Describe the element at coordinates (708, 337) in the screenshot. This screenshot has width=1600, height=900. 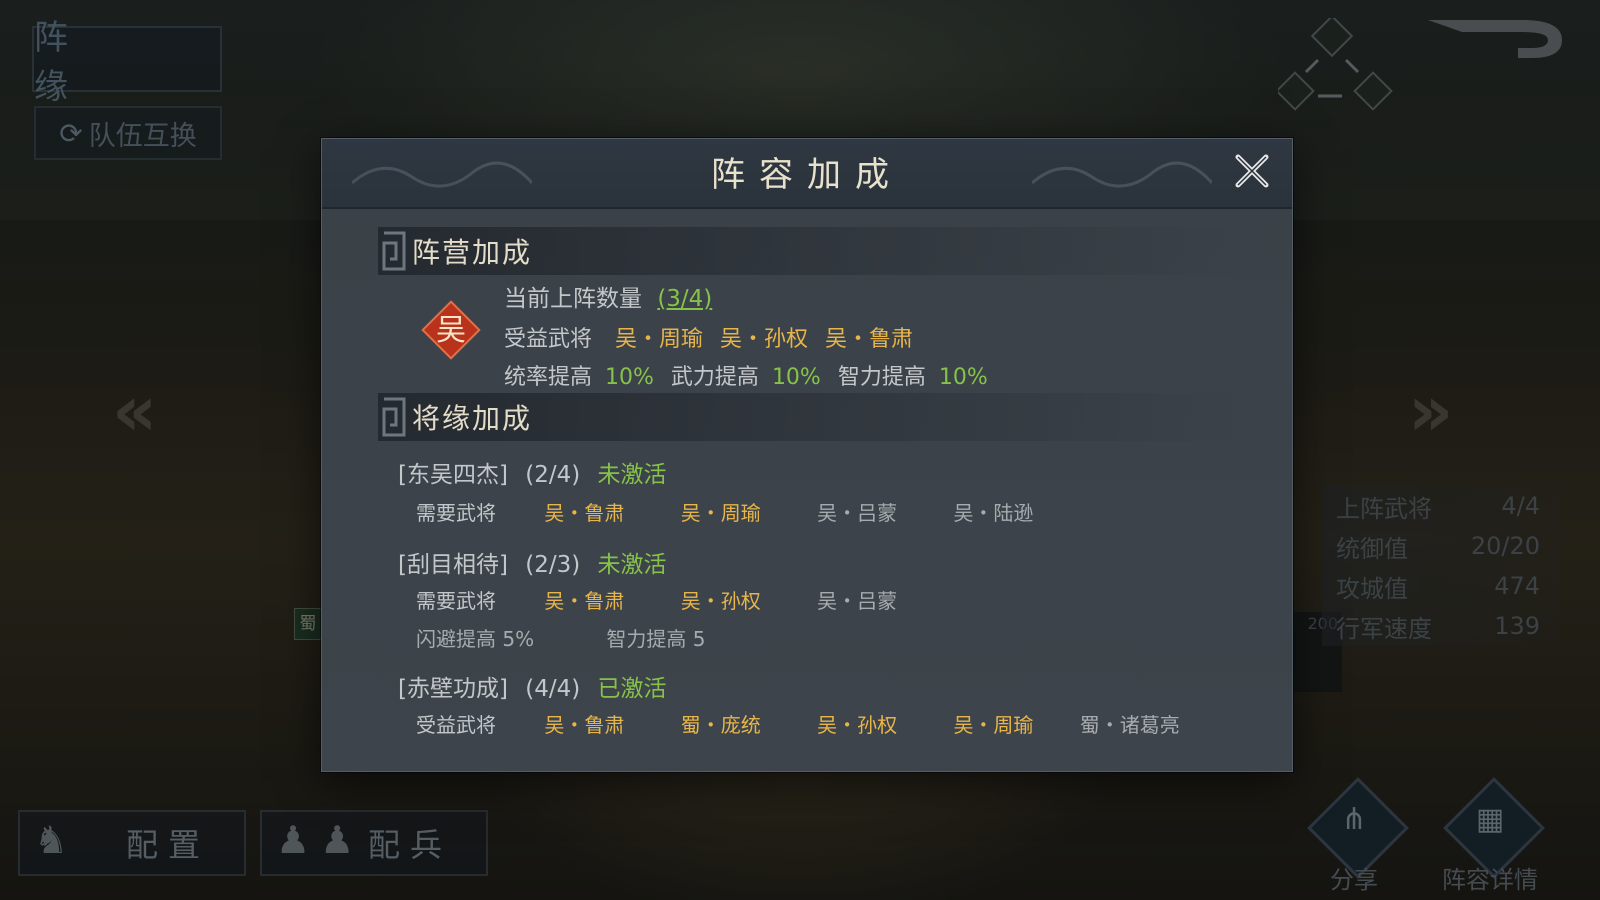
I see `faction-beneficiaries-row: 受益武将 吴・周瑜 吴・孙权 吴・鲁肃` at that location.